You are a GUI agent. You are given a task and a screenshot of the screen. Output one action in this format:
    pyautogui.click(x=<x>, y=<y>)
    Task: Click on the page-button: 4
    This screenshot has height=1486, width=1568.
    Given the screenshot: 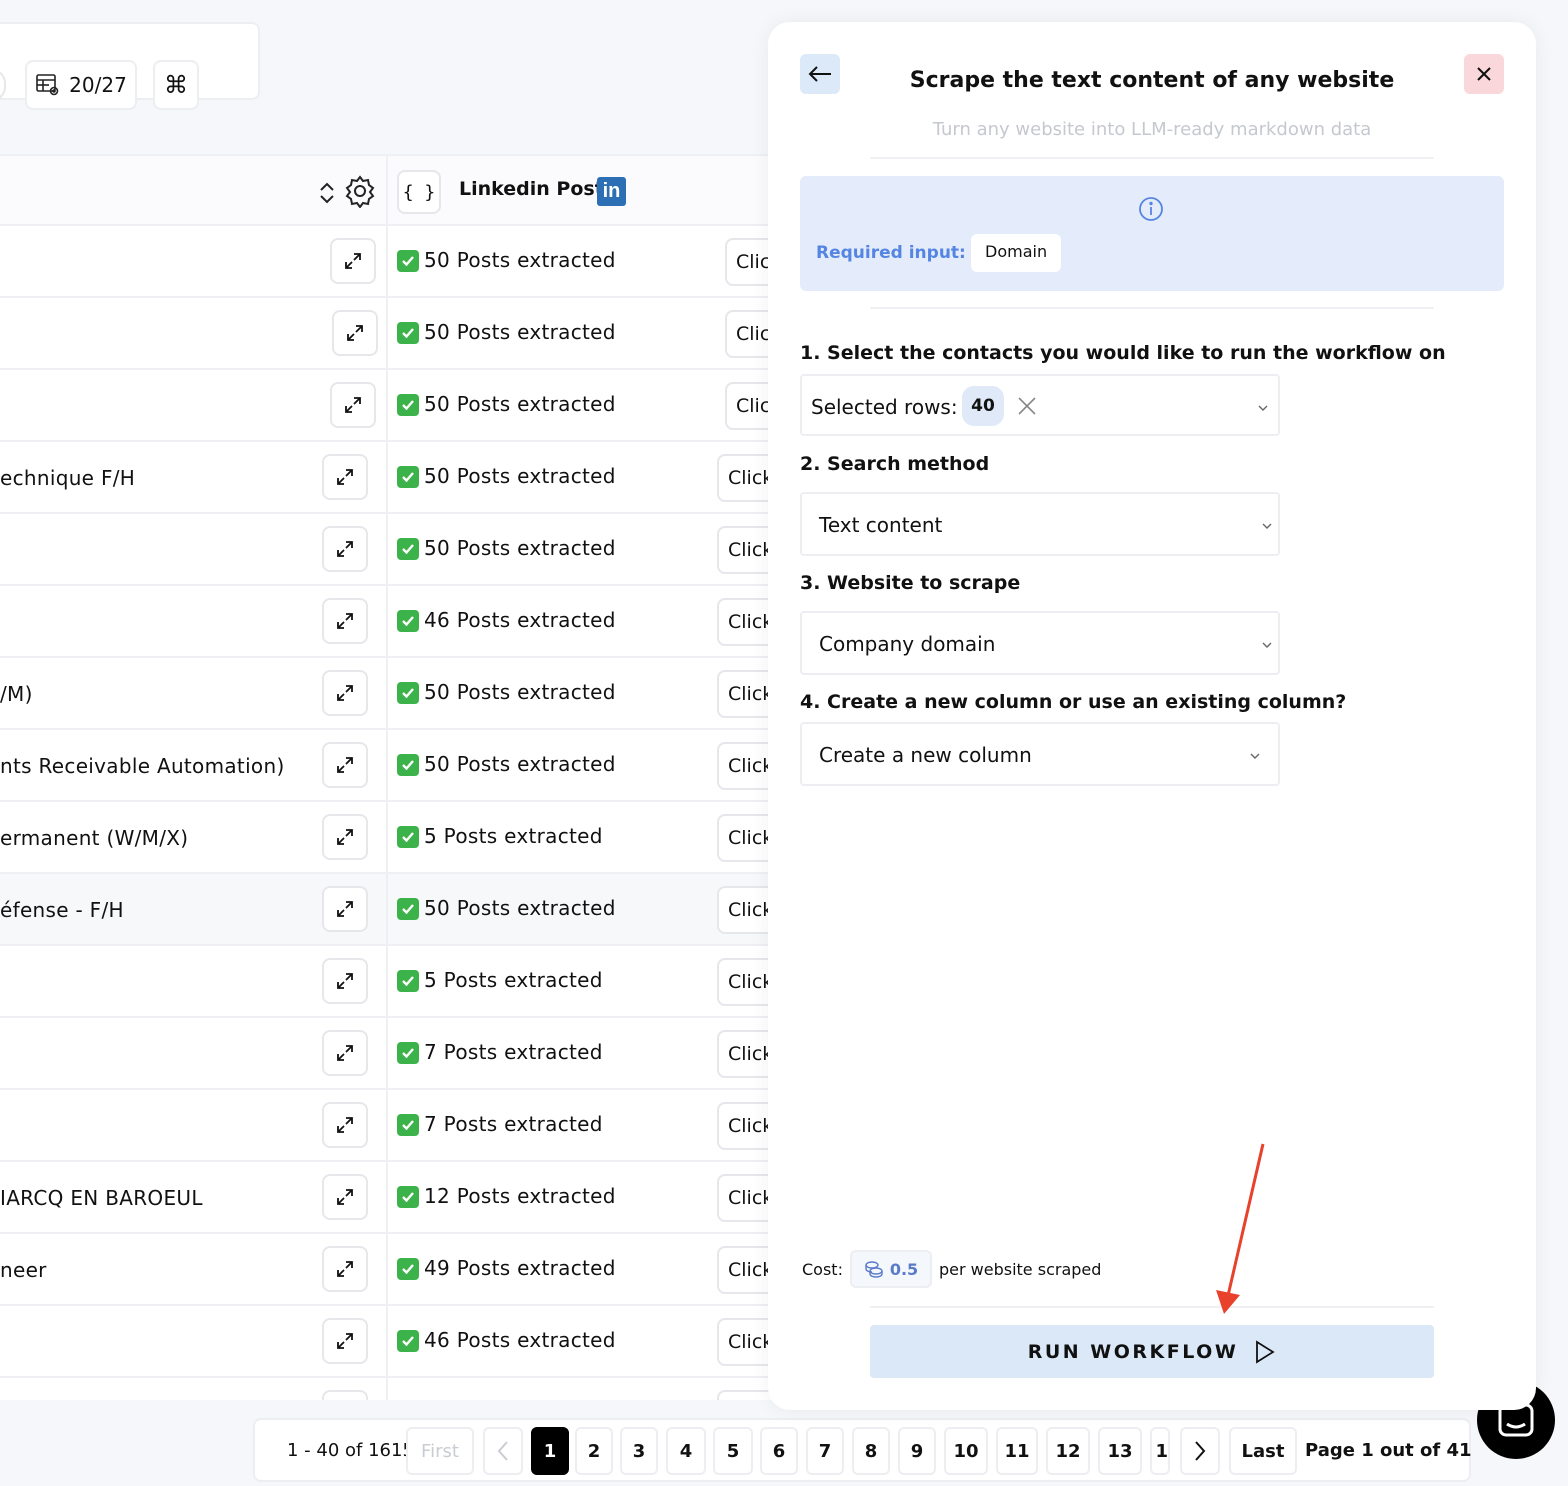 What is the action you would take?
    pyautogui.click(x=686, y=1451)
    